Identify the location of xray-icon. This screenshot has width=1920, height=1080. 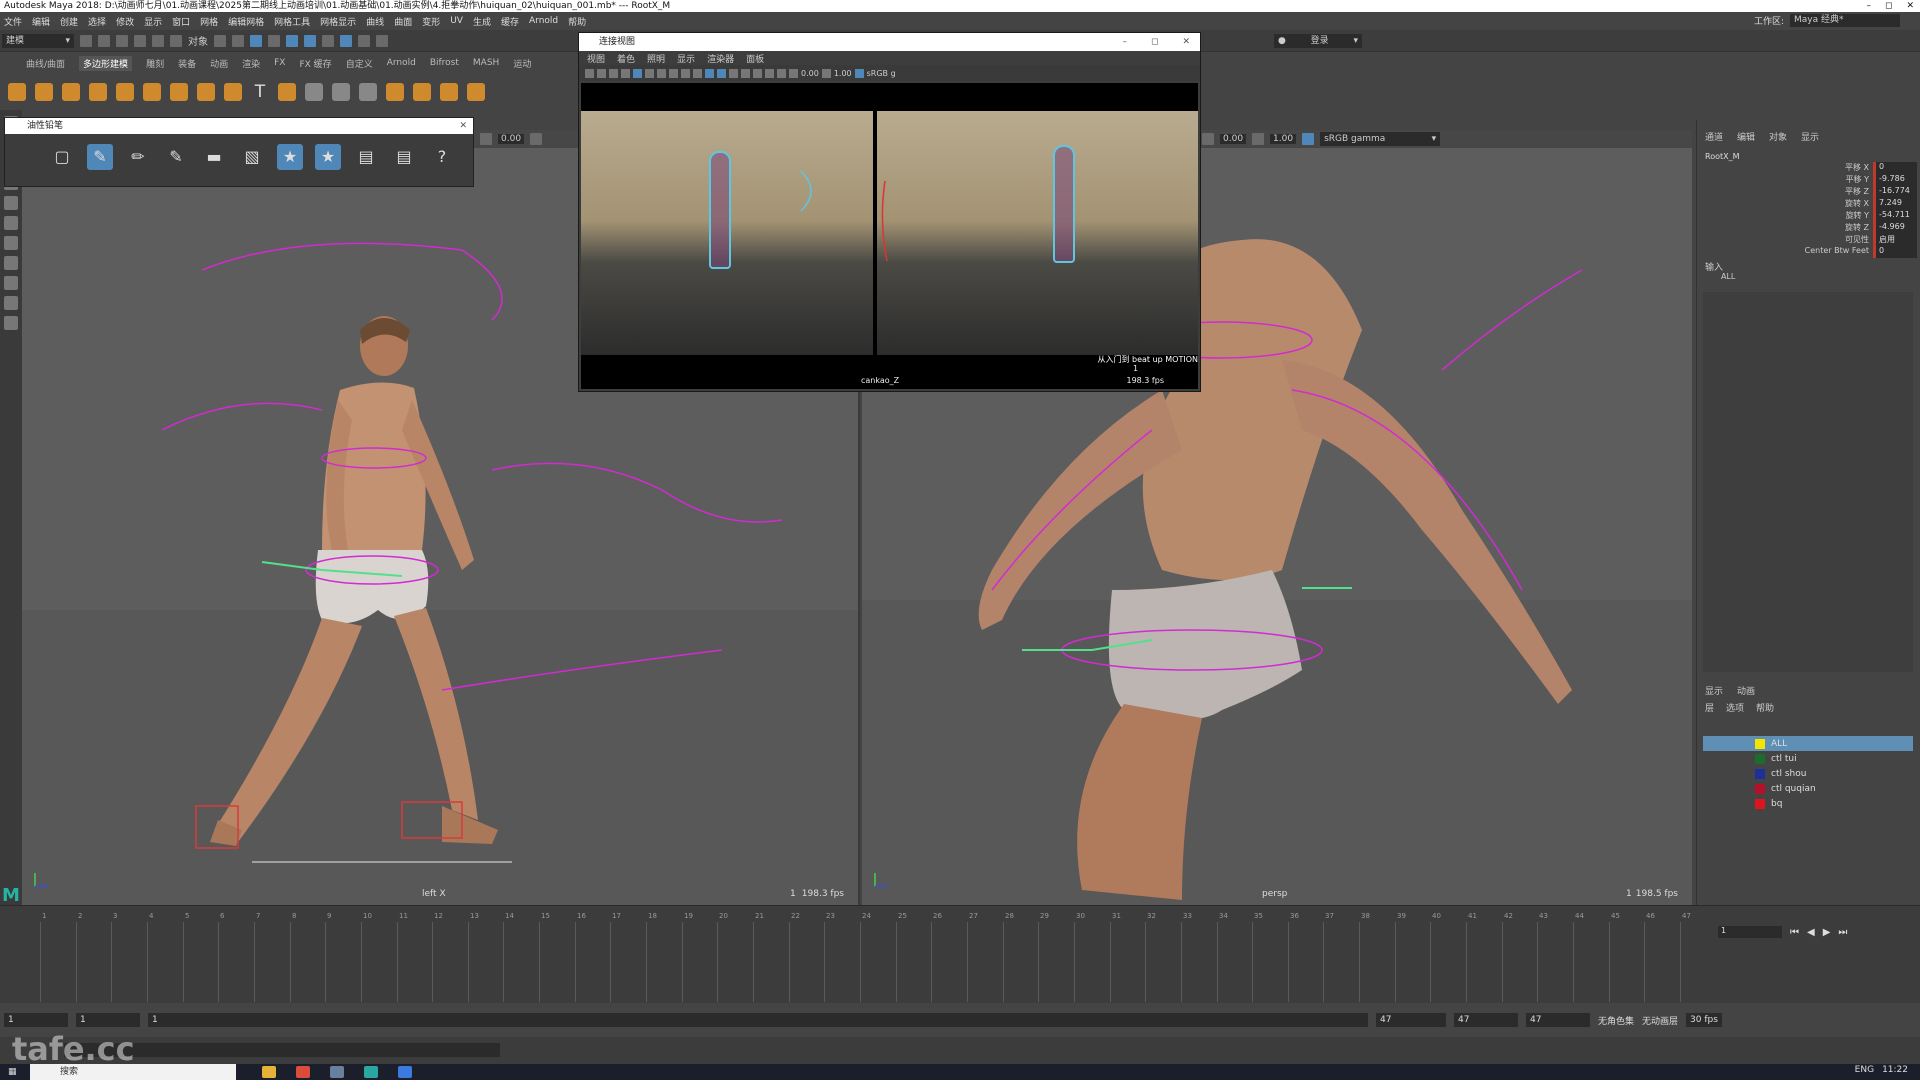
(769, 73).